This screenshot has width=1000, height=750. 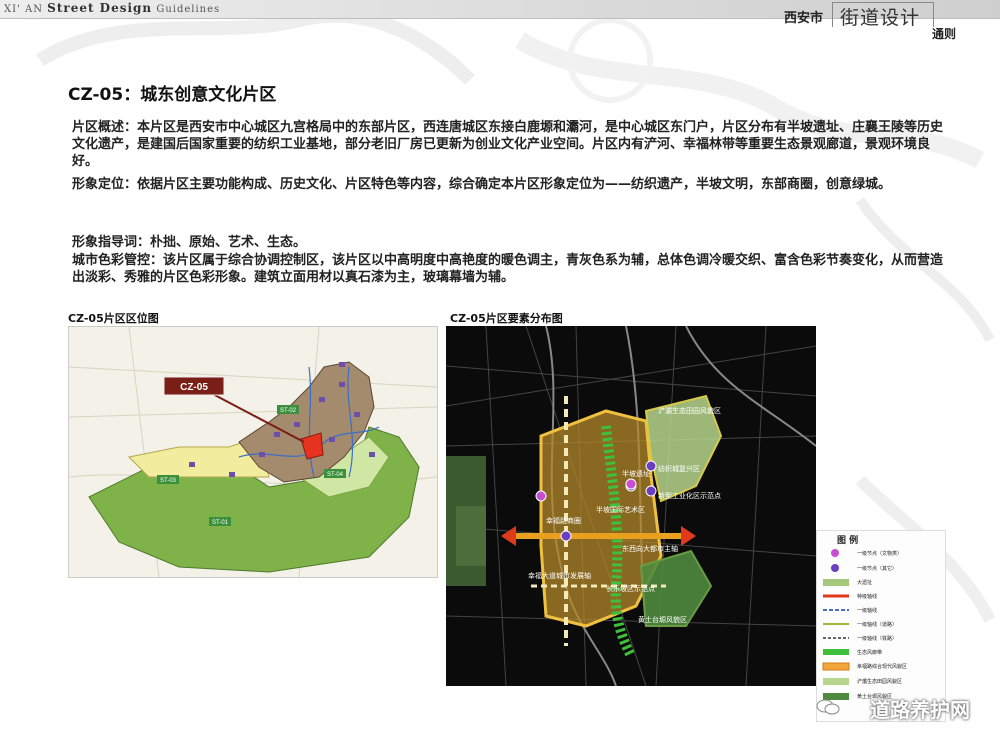 I want to click on zone-label-st02: ST-02, so click(x=288, y=411).